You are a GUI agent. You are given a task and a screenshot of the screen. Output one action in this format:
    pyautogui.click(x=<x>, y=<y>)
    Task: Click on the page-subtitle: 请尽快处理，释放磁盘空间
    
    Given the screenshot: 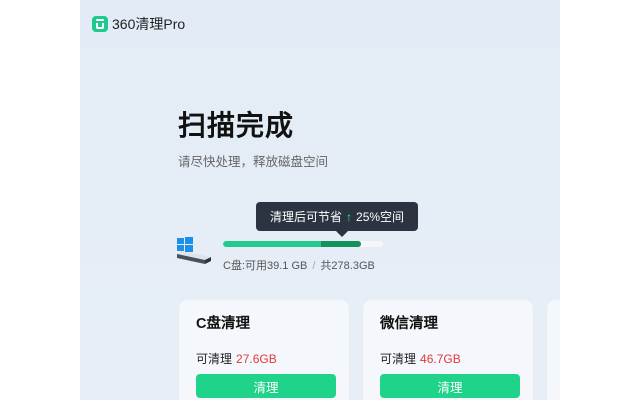 What is the action you would take?
    pyautogui.click(x=253, y=162)
    